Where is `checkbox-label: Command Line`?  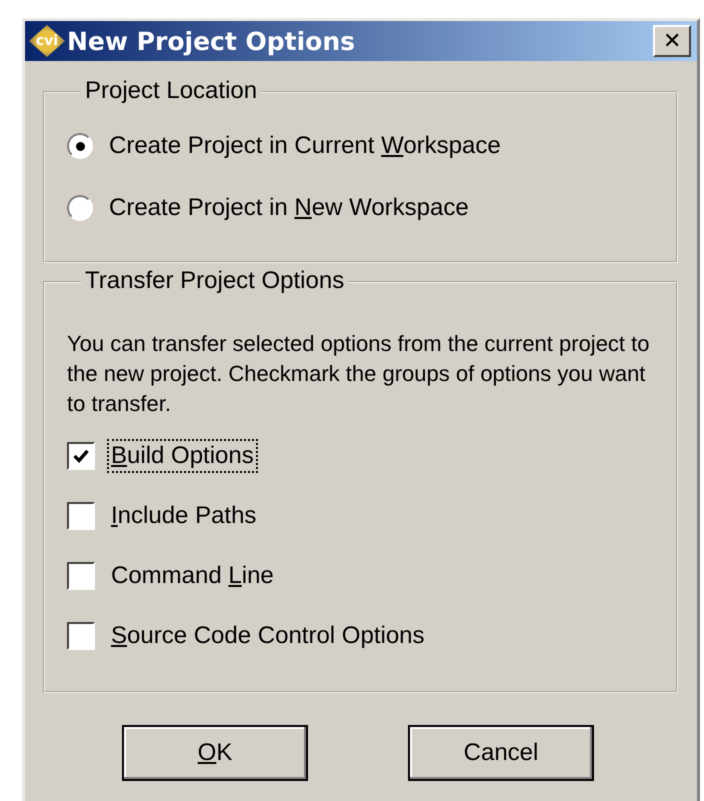
checkbox-label: Command Line is located at coordinates (192, 576).